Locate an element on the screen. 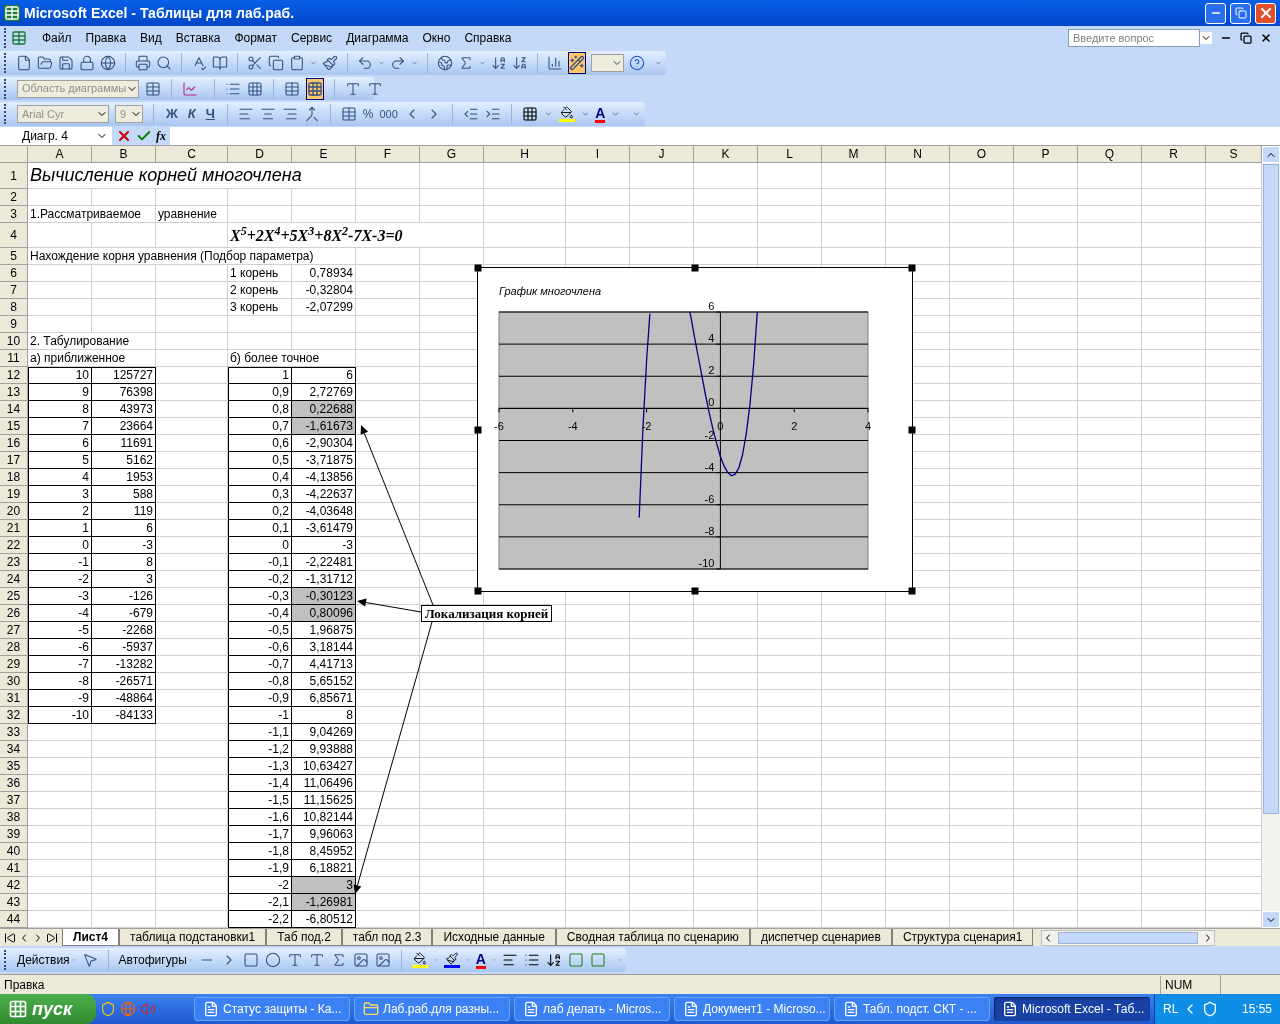 The height and width of the screenshot is (1024, 1280). column-header: E is located at coordinates (324, 154).